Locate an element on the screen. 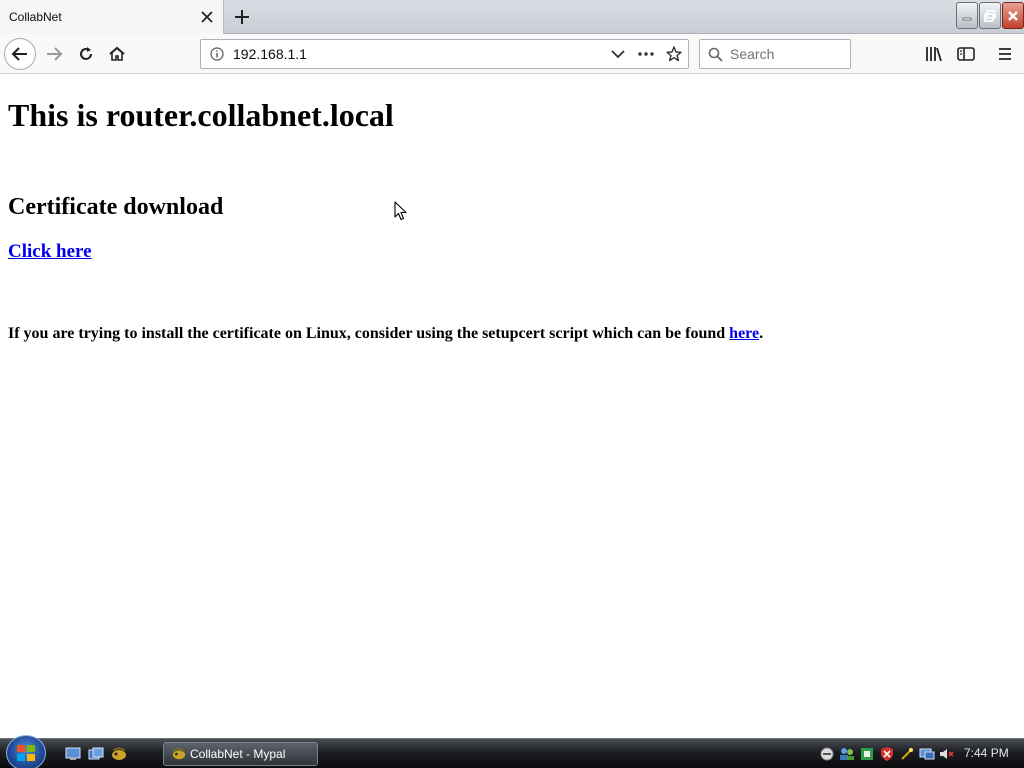  tray-network-icon is located at coordinates (867, 754).